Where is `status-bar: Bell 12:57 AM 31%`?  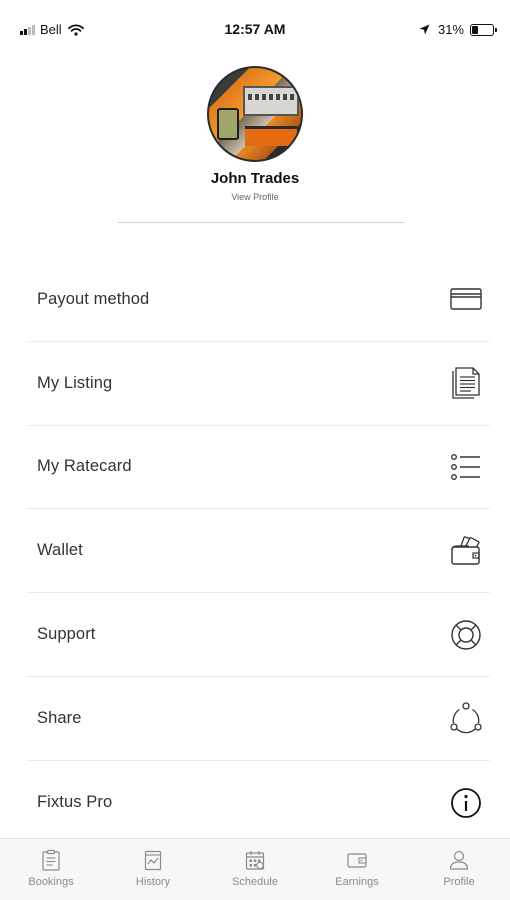
status-bar: Bell 12:57 AM 31% is located at coordinates (255, 31).